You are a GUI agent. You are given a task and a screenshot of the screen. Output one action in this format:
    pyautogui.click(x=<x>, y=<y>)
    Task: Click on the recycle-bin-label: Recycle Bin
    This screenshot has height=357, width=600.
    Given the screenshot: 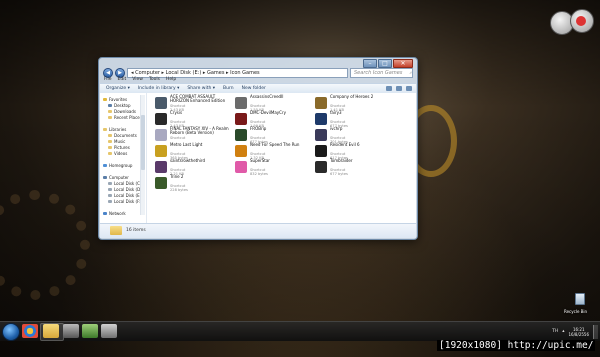 What is the action you would take?
    pyautogui.click(x=576, y=311)
    